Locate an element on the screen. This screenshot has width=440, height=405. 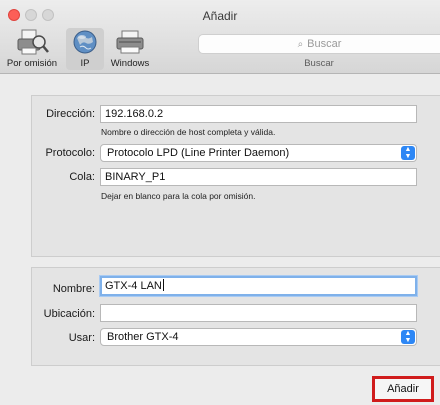
toolbar-item-ip: IP is located at coordinates (85, 49).